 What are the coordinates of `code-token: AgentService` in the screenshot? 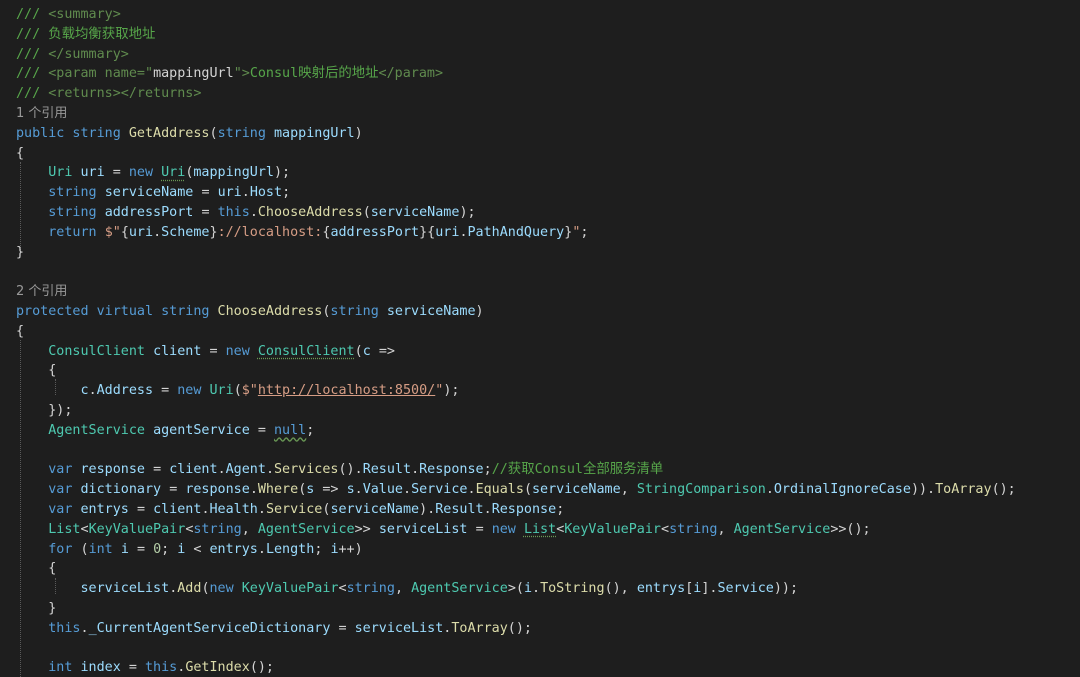 It's located at (782, 529).